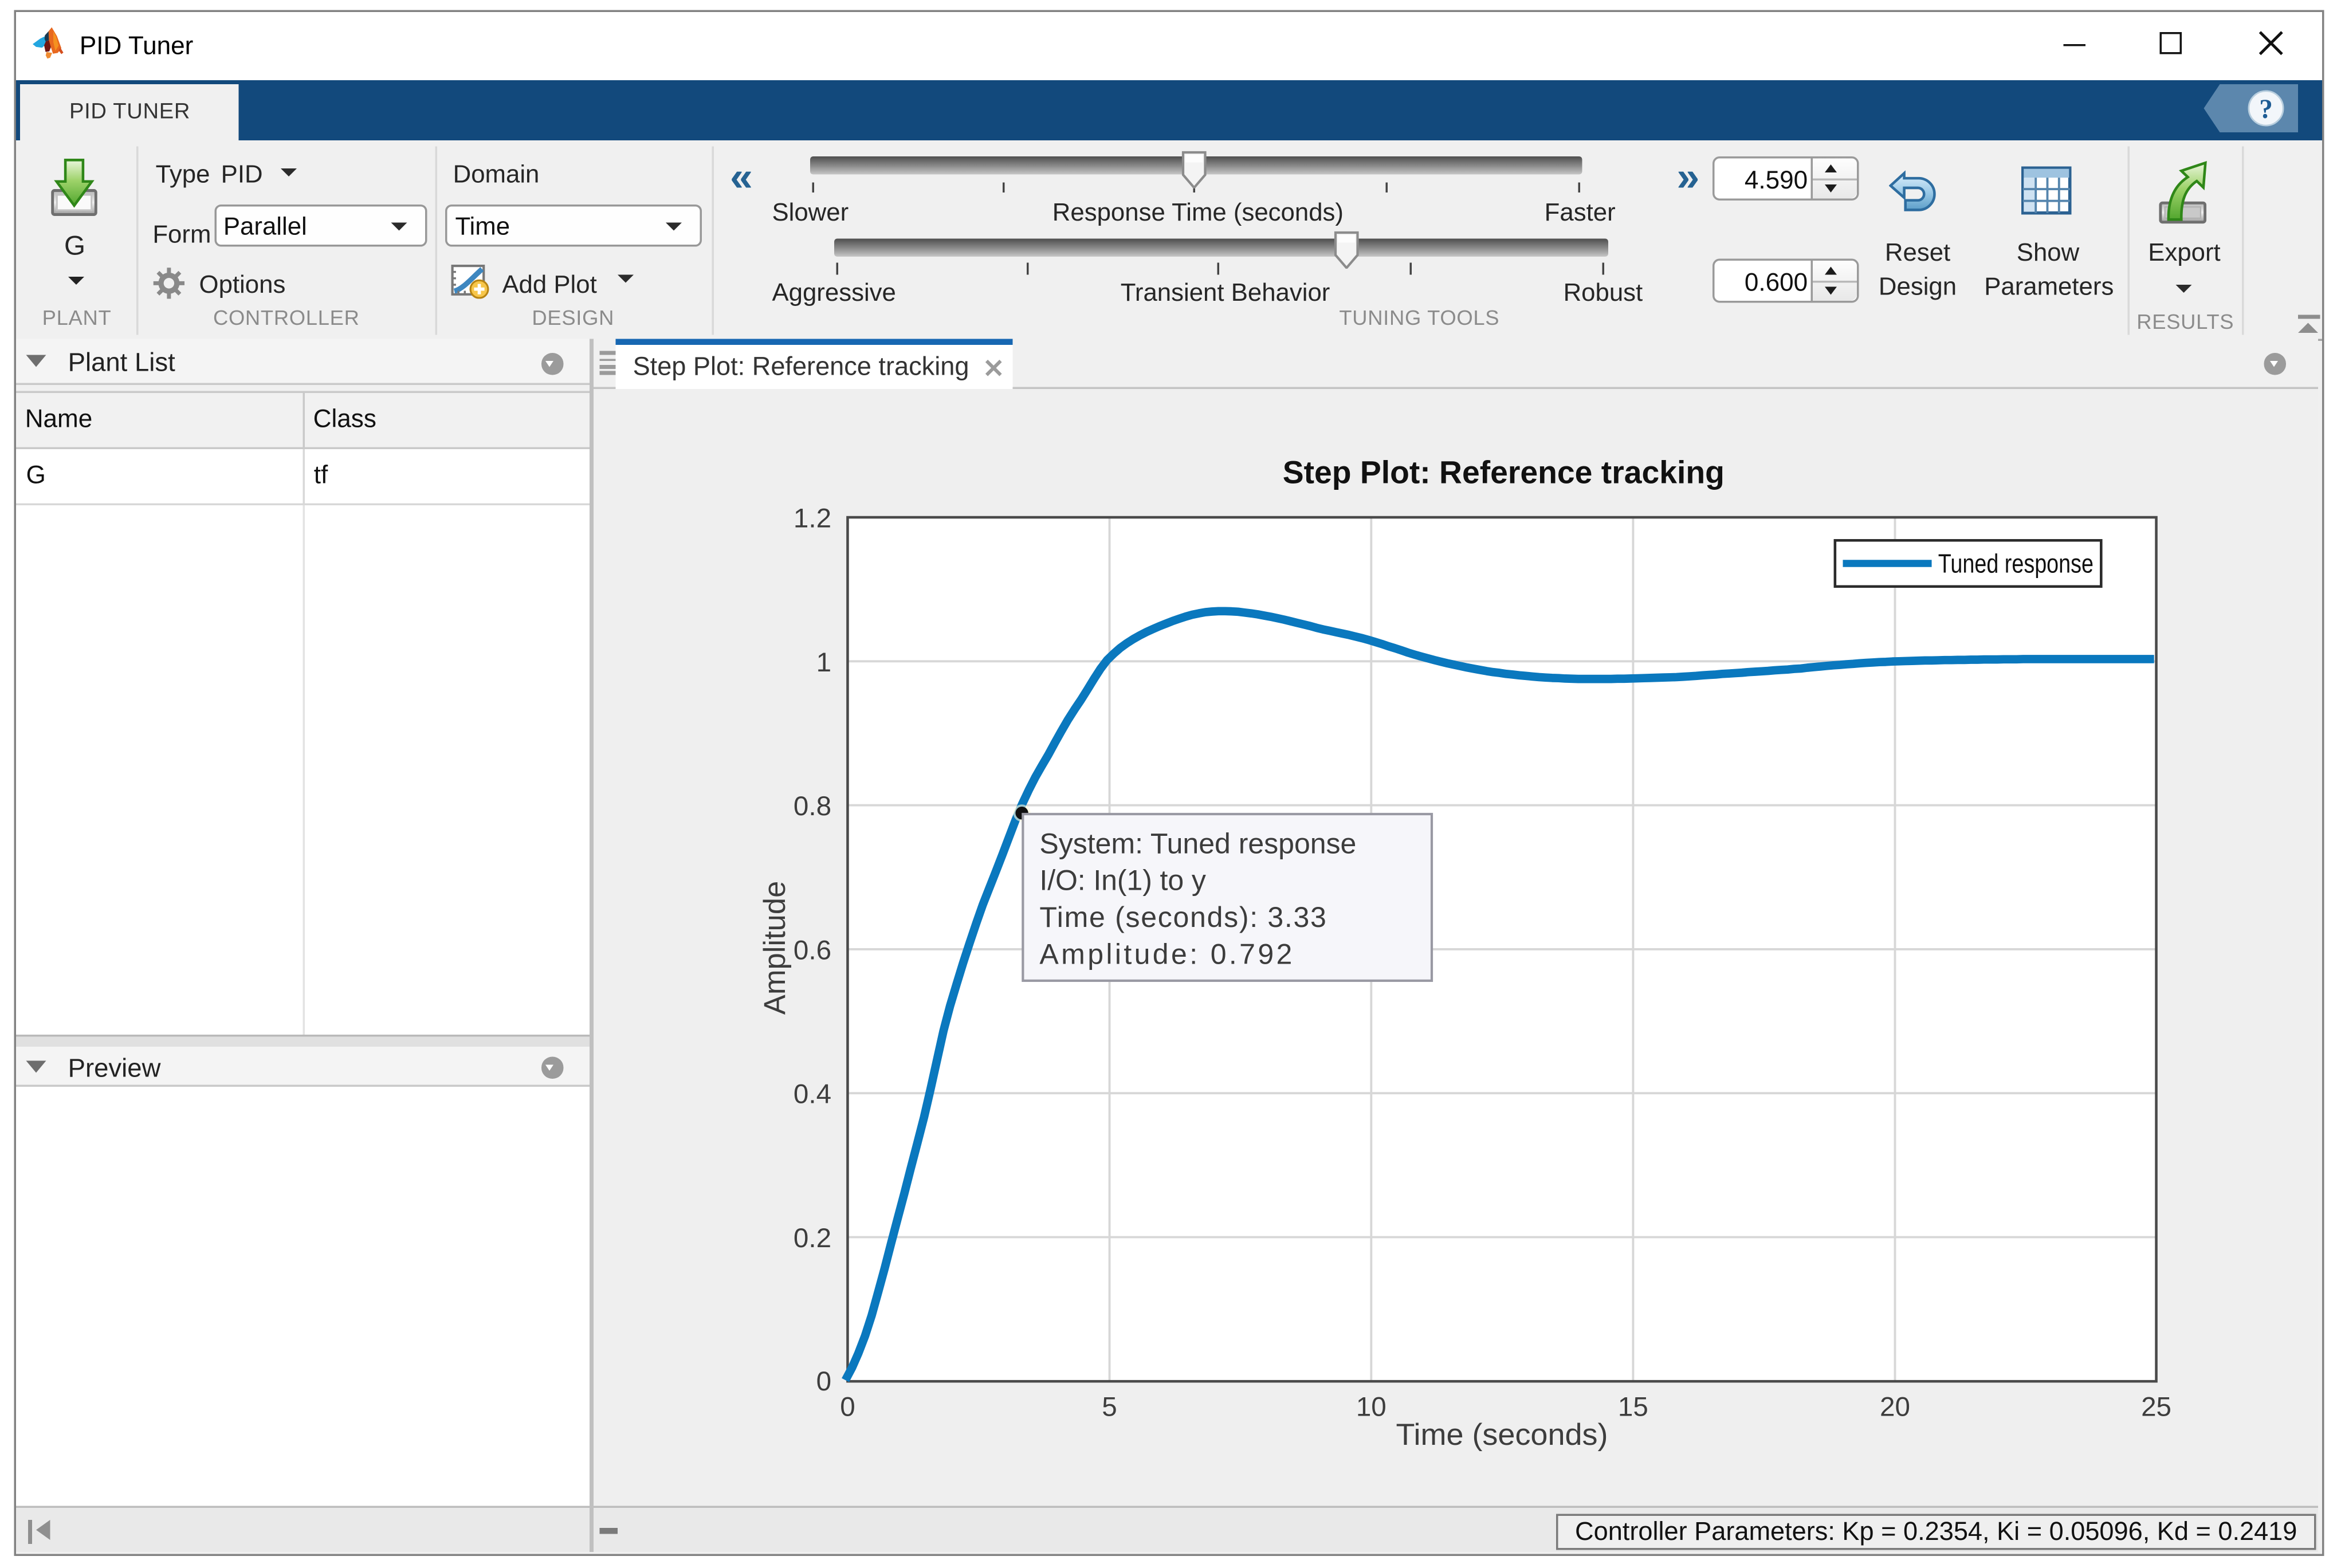  What do you see at coordinates (824, 662) in the screenshot?
I see `svg-text: 1` at bounding box center [824, 662].